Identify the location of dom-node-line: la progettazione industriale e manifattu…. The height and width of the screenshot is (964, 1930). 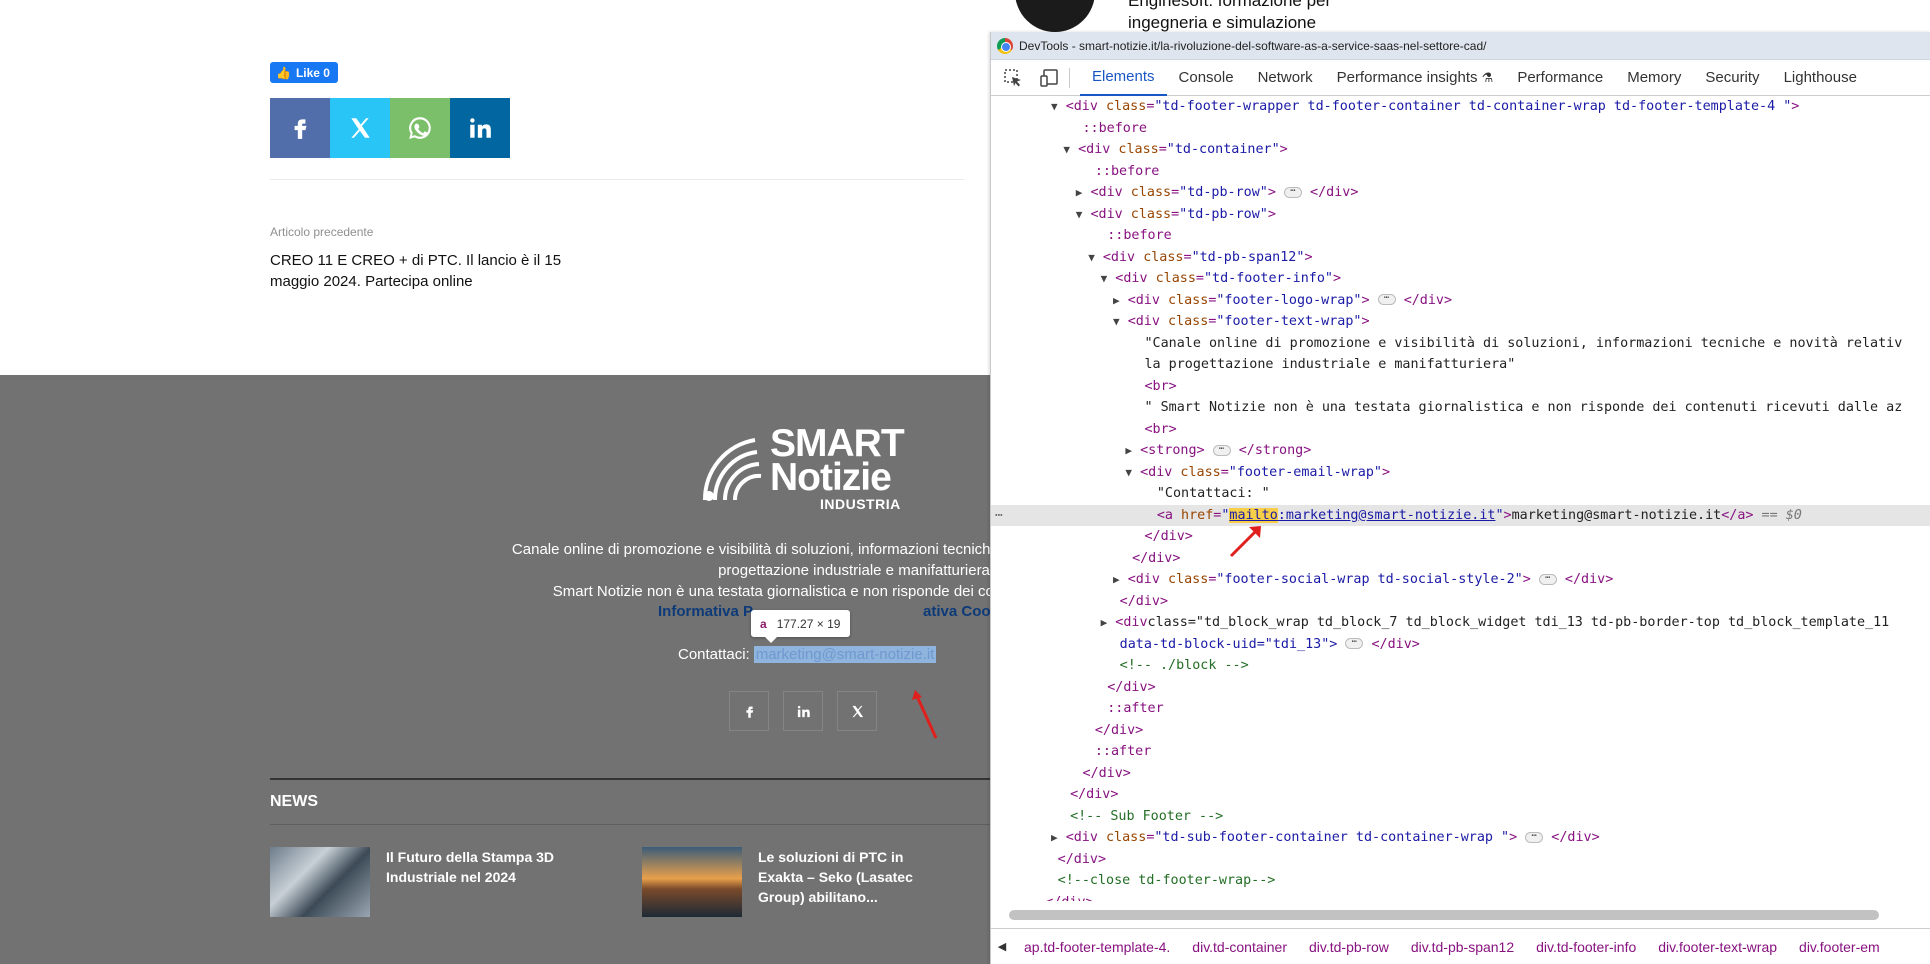
(1460, 365).